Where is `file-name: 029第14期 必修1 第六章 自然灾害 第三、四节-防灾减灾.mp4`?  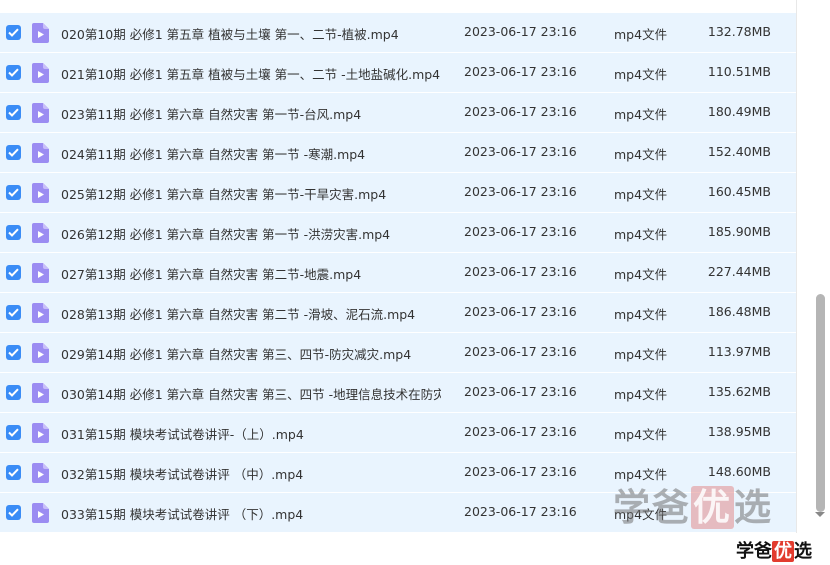
file-name: 029第14期 必修1 第六章 自然灾害 第三、四节-防灾减灾.mp4 is located at coordinates (251, 353).